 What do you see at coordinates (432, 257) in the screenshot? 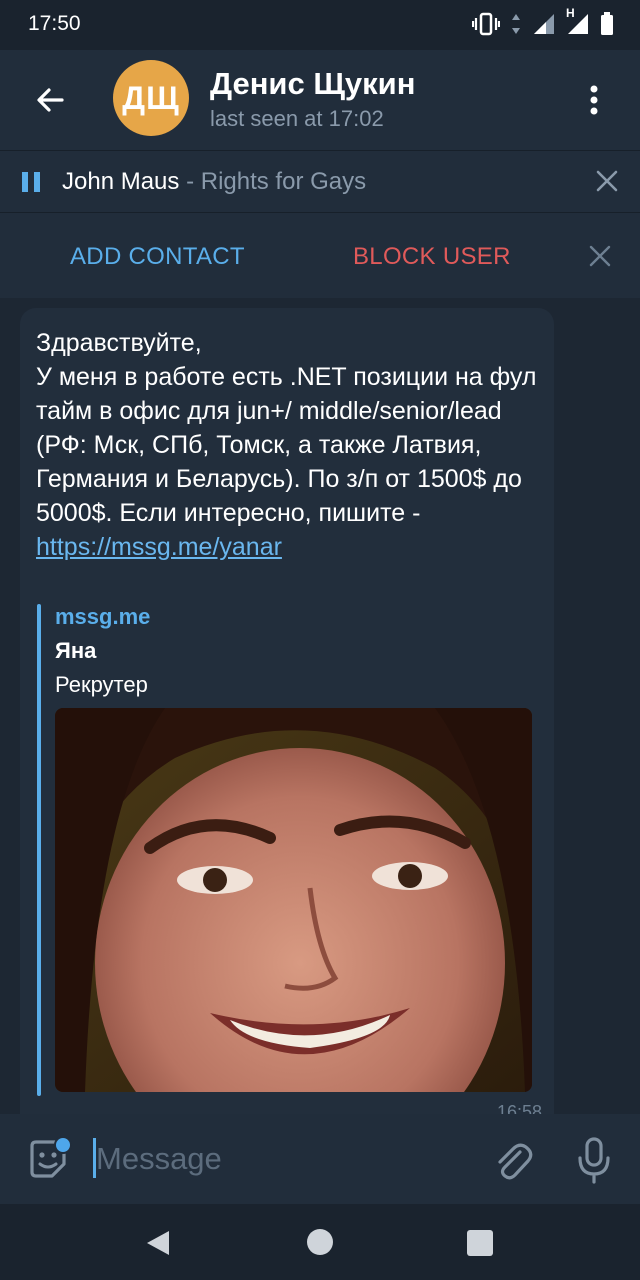
I see `block-user-button: BLOCK USER` at bounding box center [432, 257].